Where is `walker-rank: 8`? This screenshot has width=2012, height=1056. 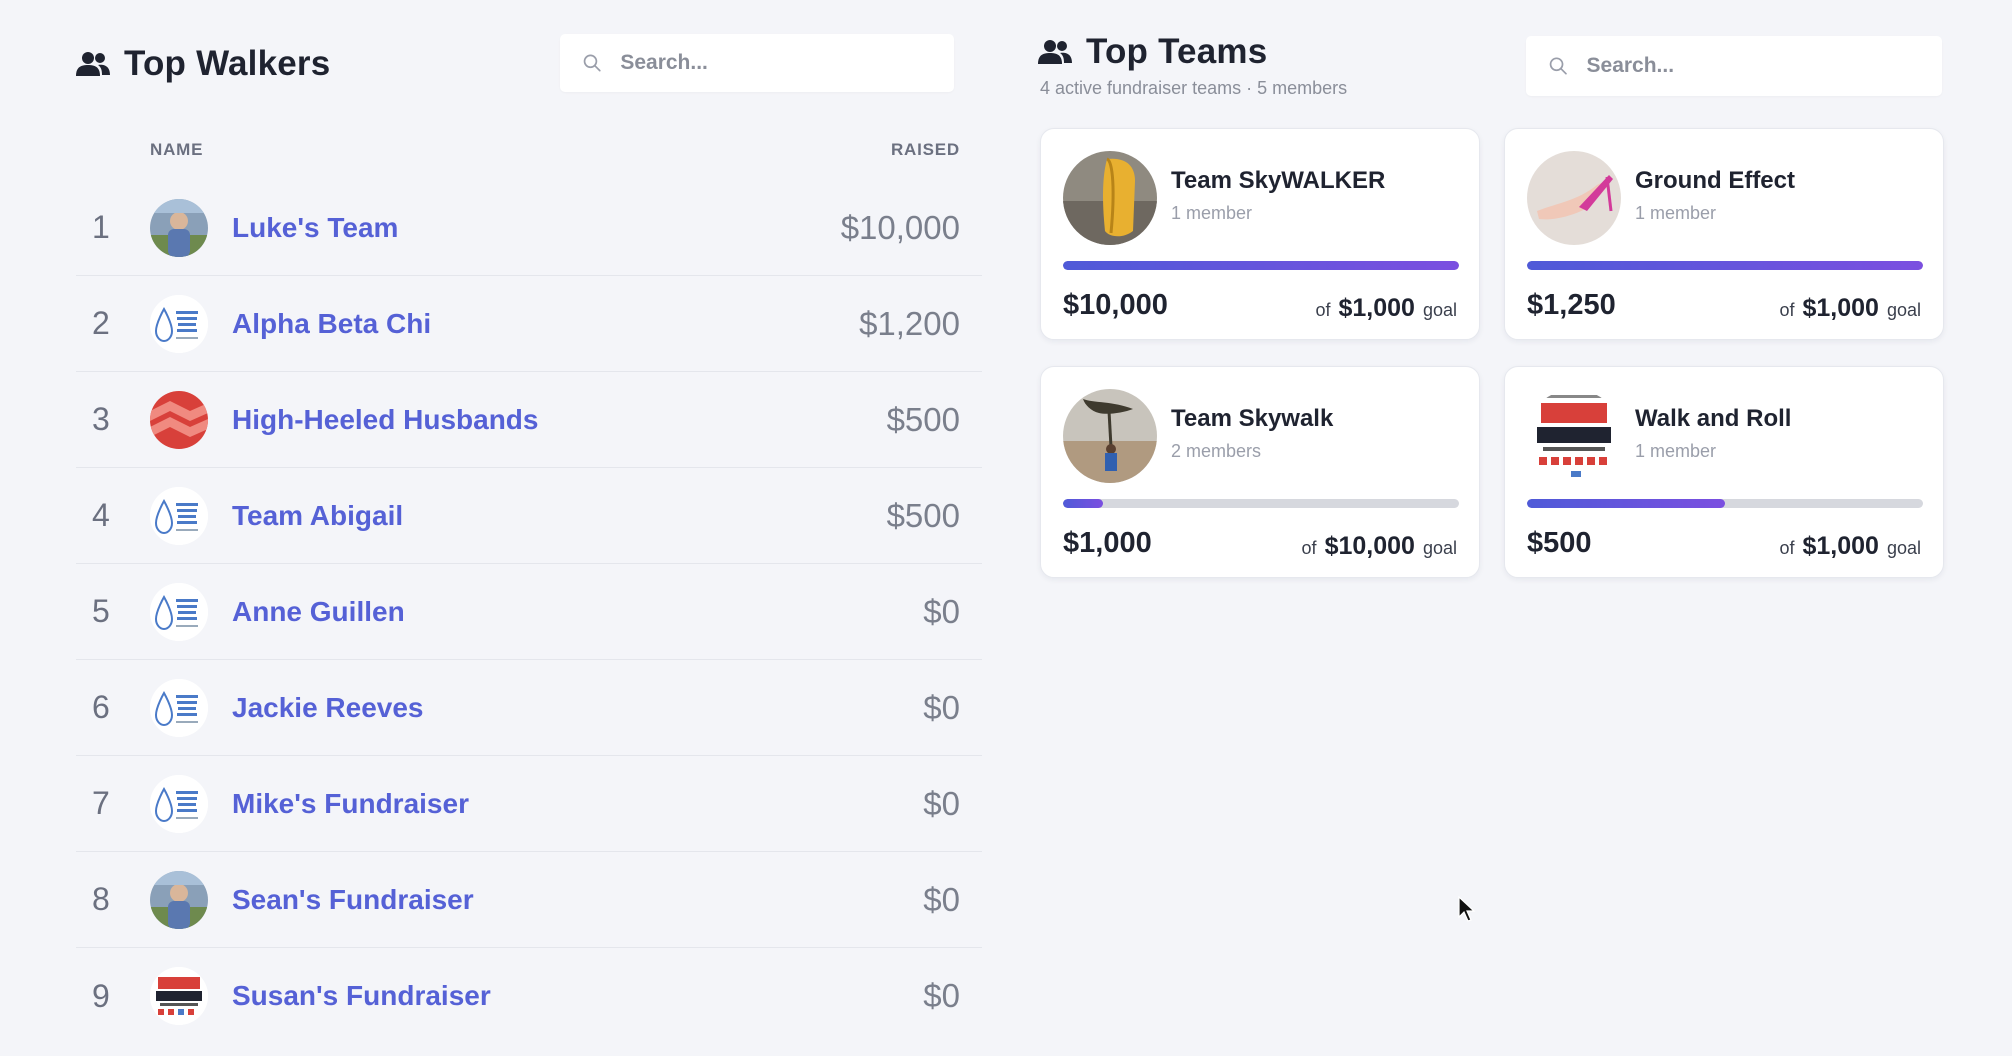
walker-rank: 8 is located at coordinates (101, 899).